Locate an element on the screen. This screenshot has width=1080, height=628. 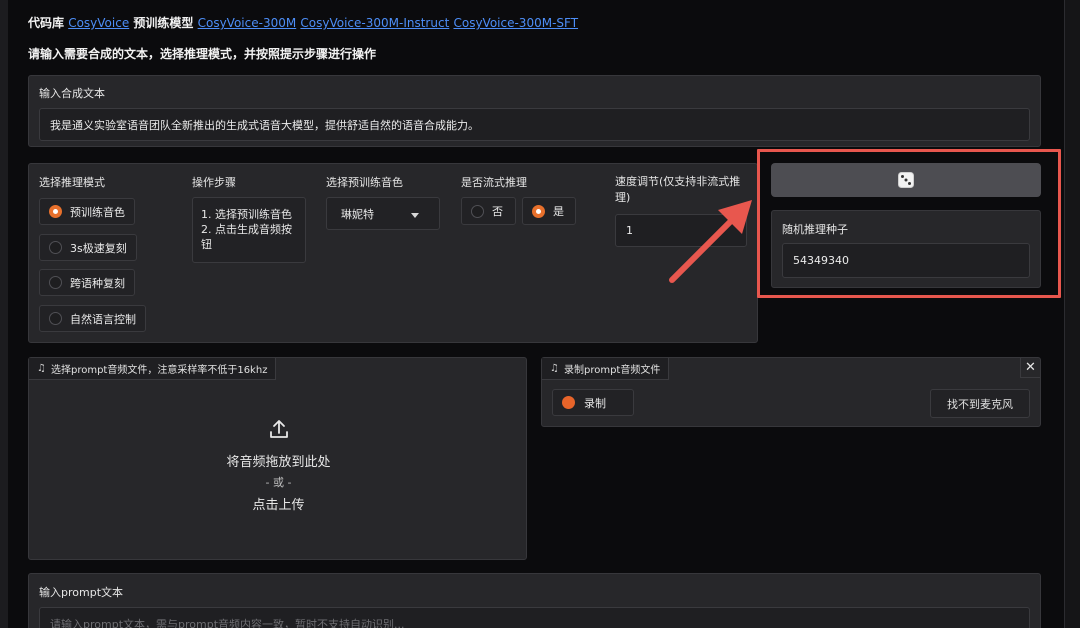
record-label: 录制 is located at coordinates (595, 403).